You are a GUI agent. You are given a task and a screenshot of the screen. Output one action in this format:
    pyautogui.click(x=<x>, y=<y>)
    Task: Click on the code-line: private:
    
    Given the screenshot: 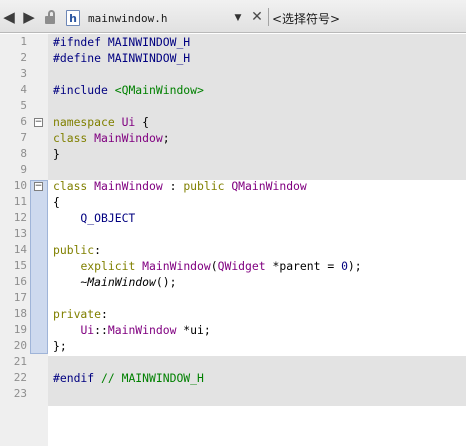 What is the action you would take?
    pyautogui.click(x=80, y=314)
    